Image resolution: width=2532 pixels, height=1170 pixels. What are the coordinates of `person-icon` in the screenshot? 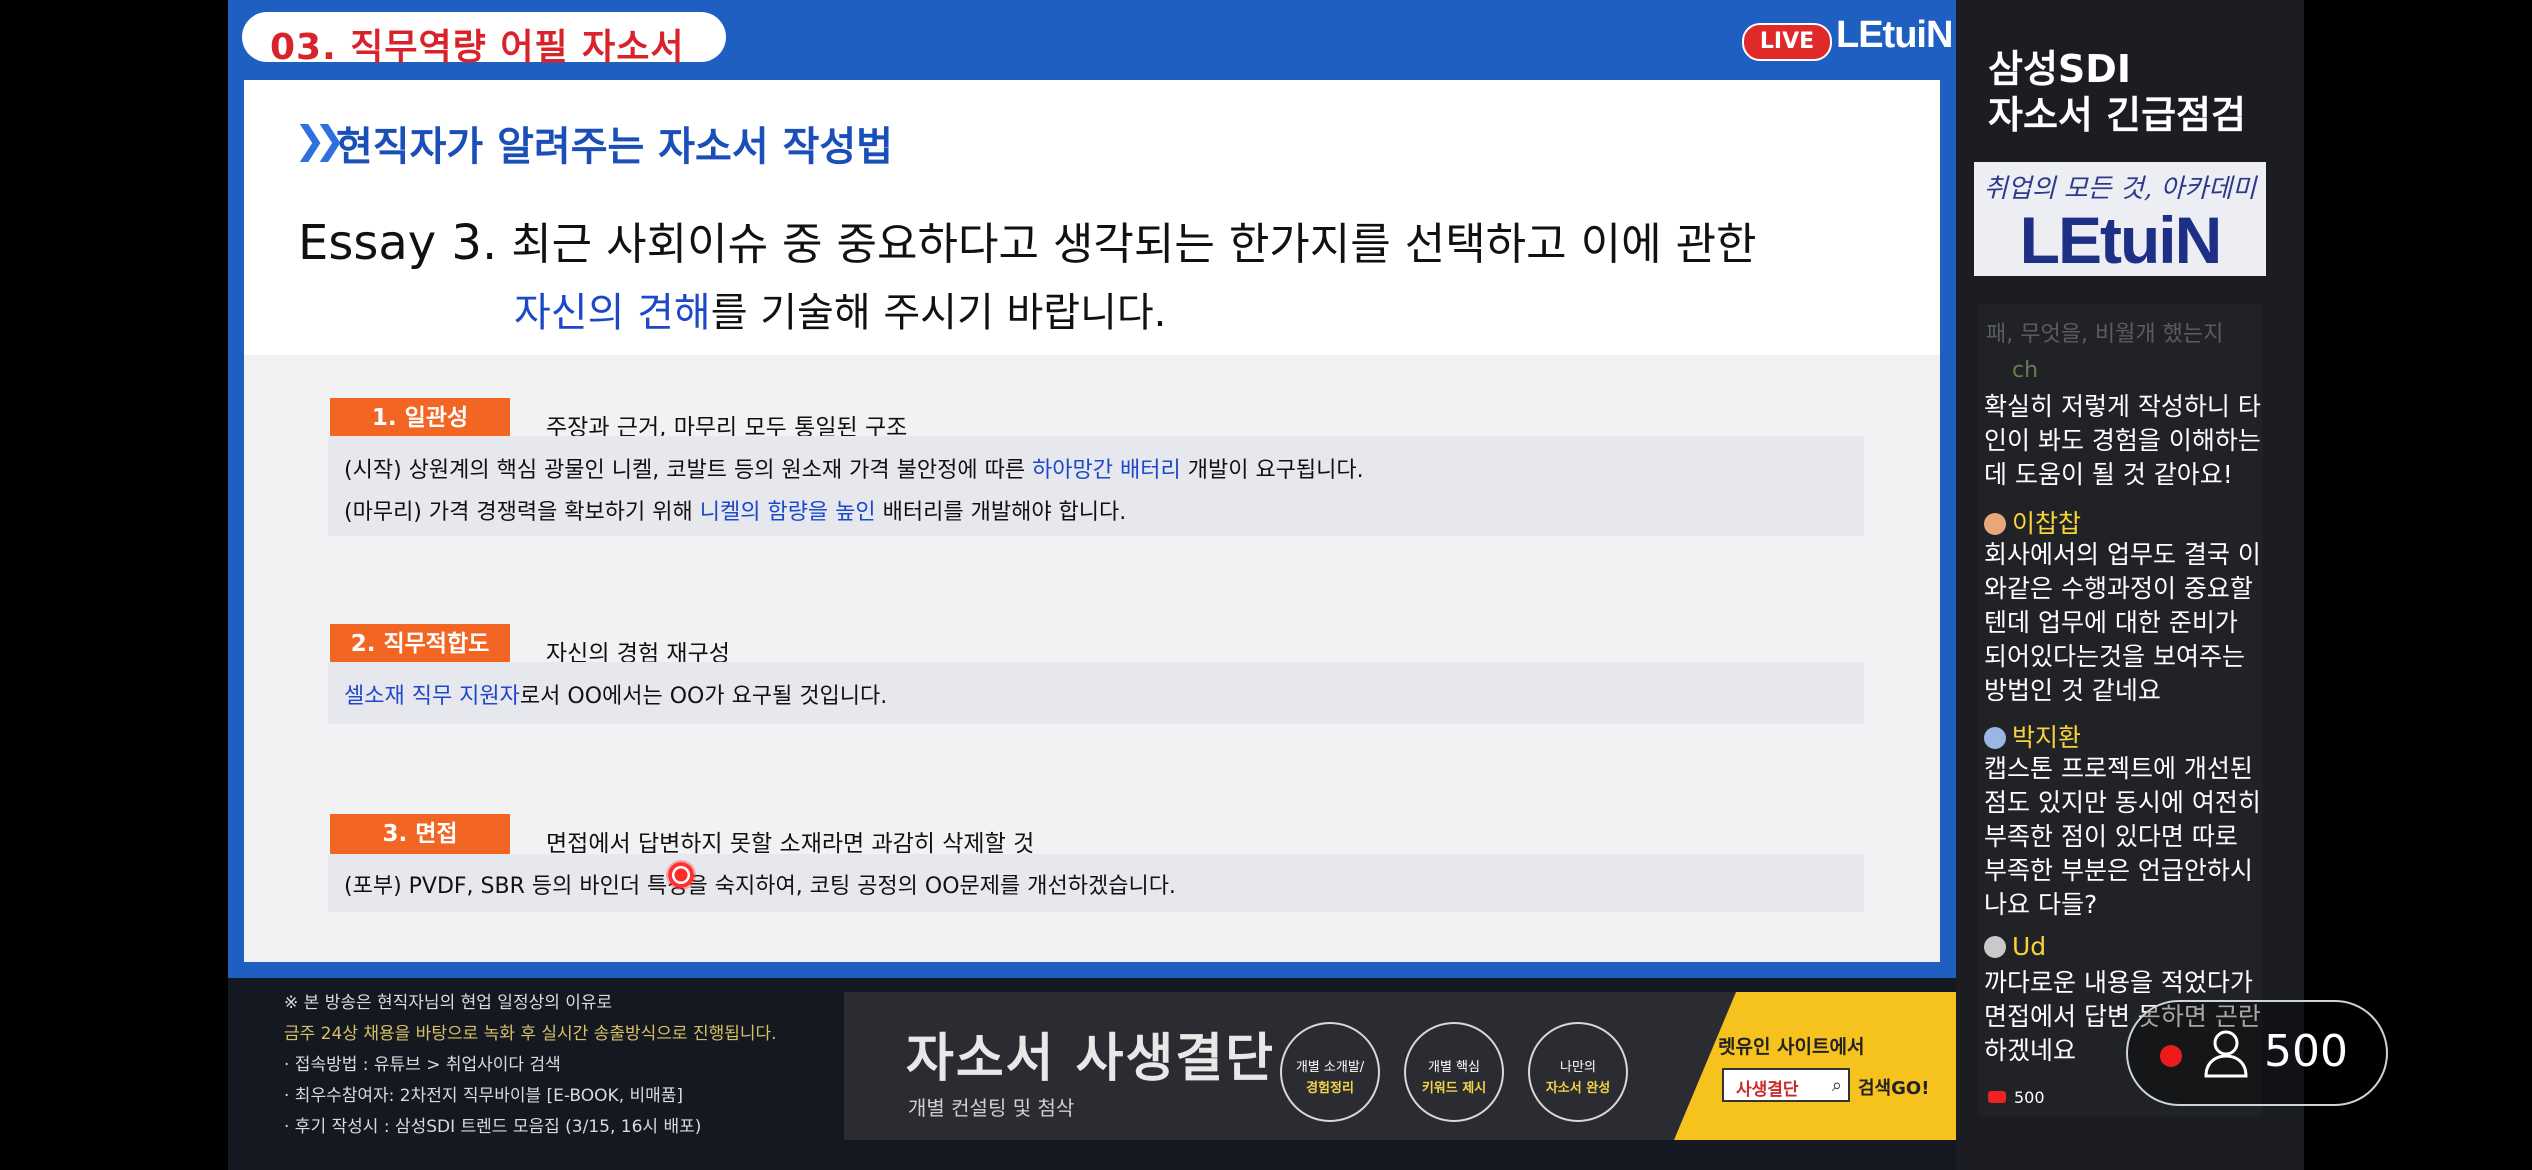 It's located at (2226, 1054).